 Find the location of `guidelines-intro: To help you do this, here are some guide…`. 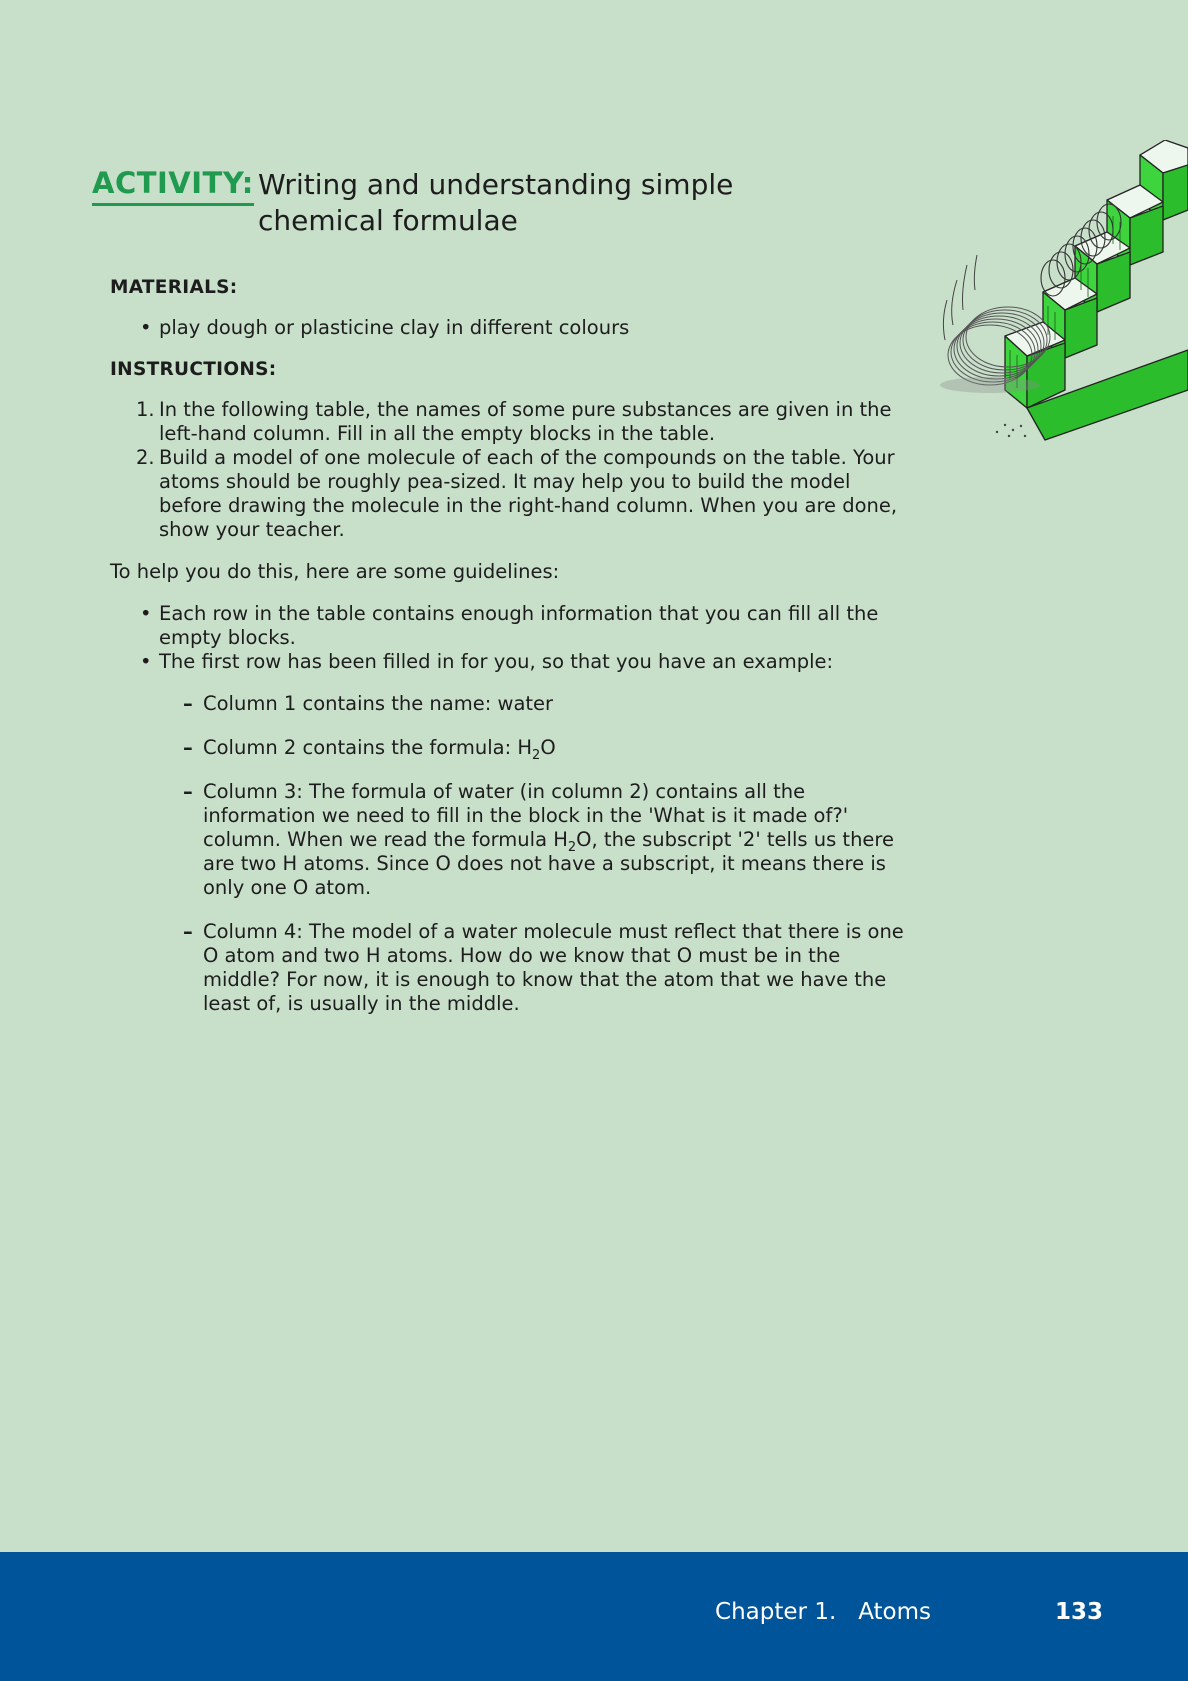

guidelines-intro: To help you do this, here are some guide… is located at coordinates (335, 571).